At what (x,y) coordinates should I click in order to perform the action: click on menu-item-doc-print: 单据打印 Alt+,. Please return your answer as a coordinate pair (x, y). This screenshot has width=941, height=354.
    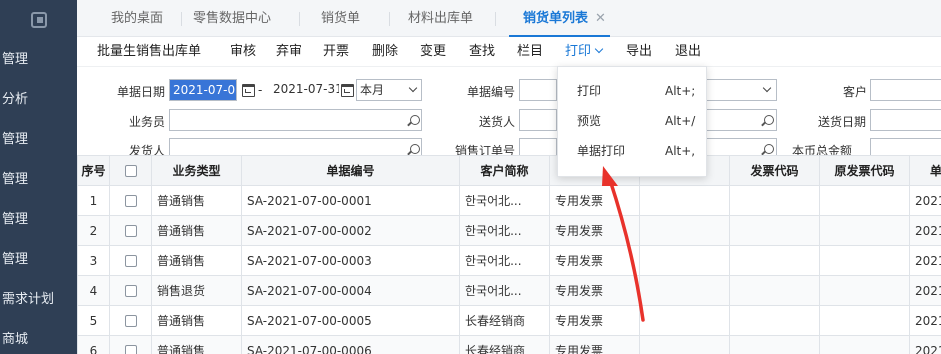
    Looking at the image, I should click on (632, 151).